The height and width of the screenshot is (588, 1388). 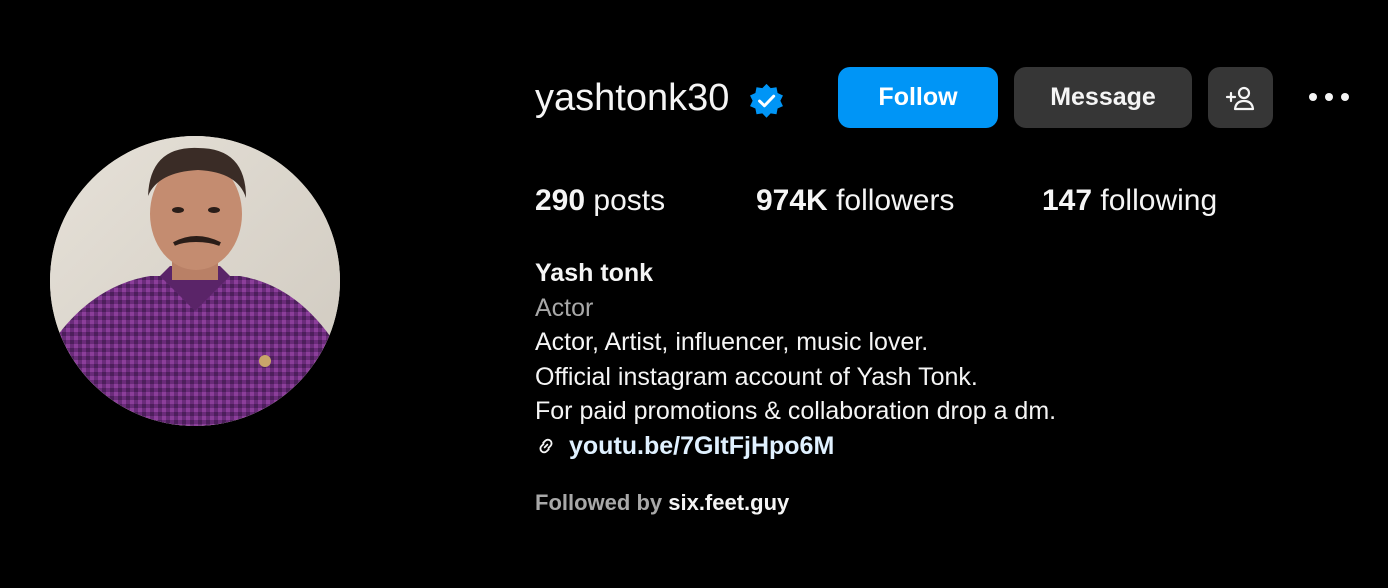 What do you see at coordinates (1103, 97) in the screenshot?
I see `message-button: Message` at bounding box center [1103, 97].